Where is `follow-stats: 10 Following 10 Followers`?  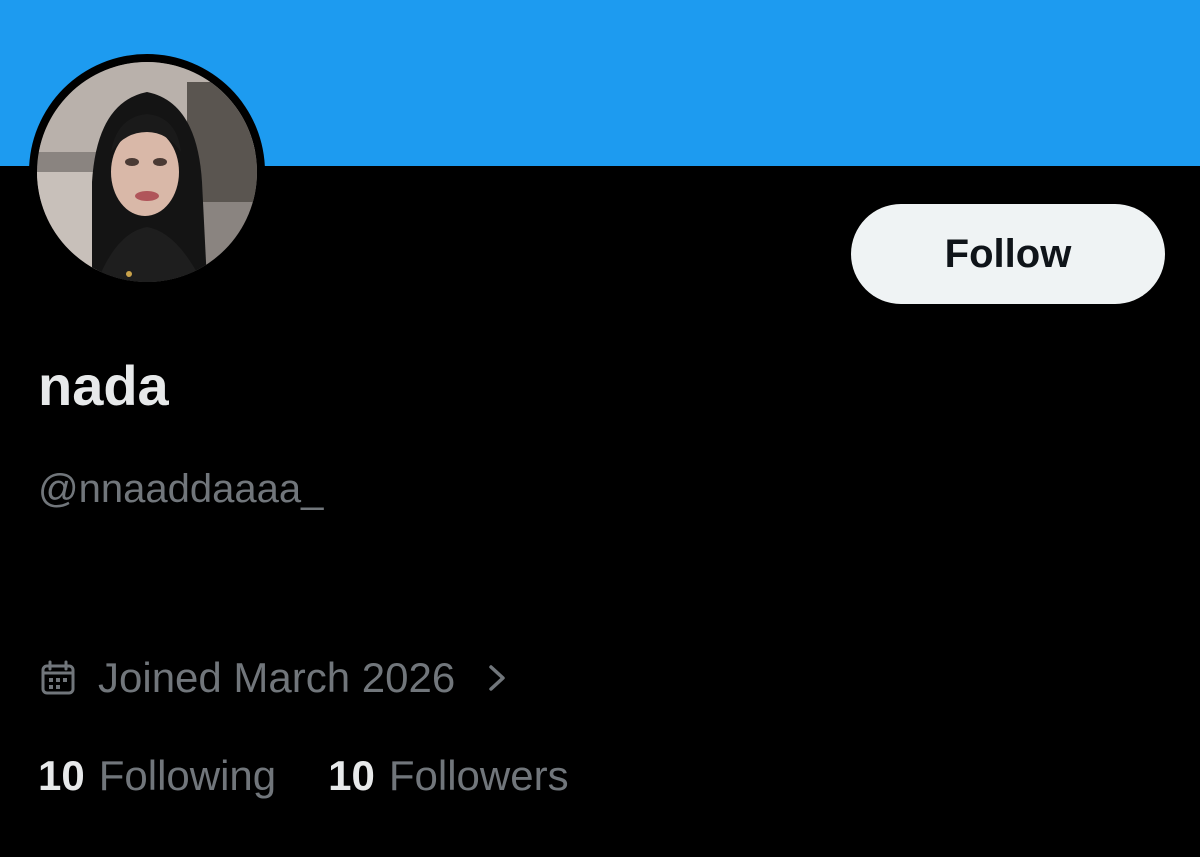 follow-stats: 10 Following 10 Followers is located at coordinates (329, 776).